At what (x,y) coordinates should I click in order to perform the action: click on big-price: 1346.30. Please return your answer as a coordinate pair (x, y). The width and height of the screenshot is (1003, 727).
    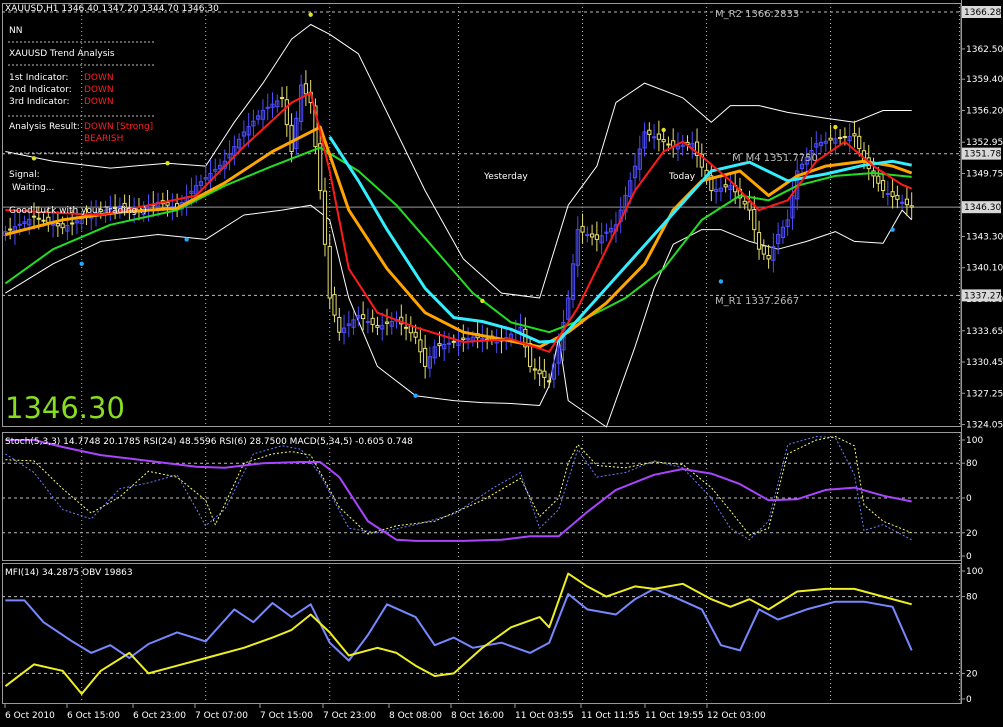
    Looking at the image, I should click on (65, 408).